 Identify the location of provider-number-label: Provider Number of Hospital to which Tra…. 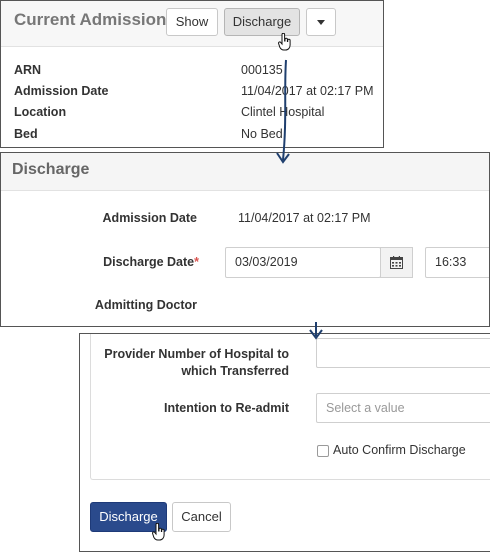
(196, 363).